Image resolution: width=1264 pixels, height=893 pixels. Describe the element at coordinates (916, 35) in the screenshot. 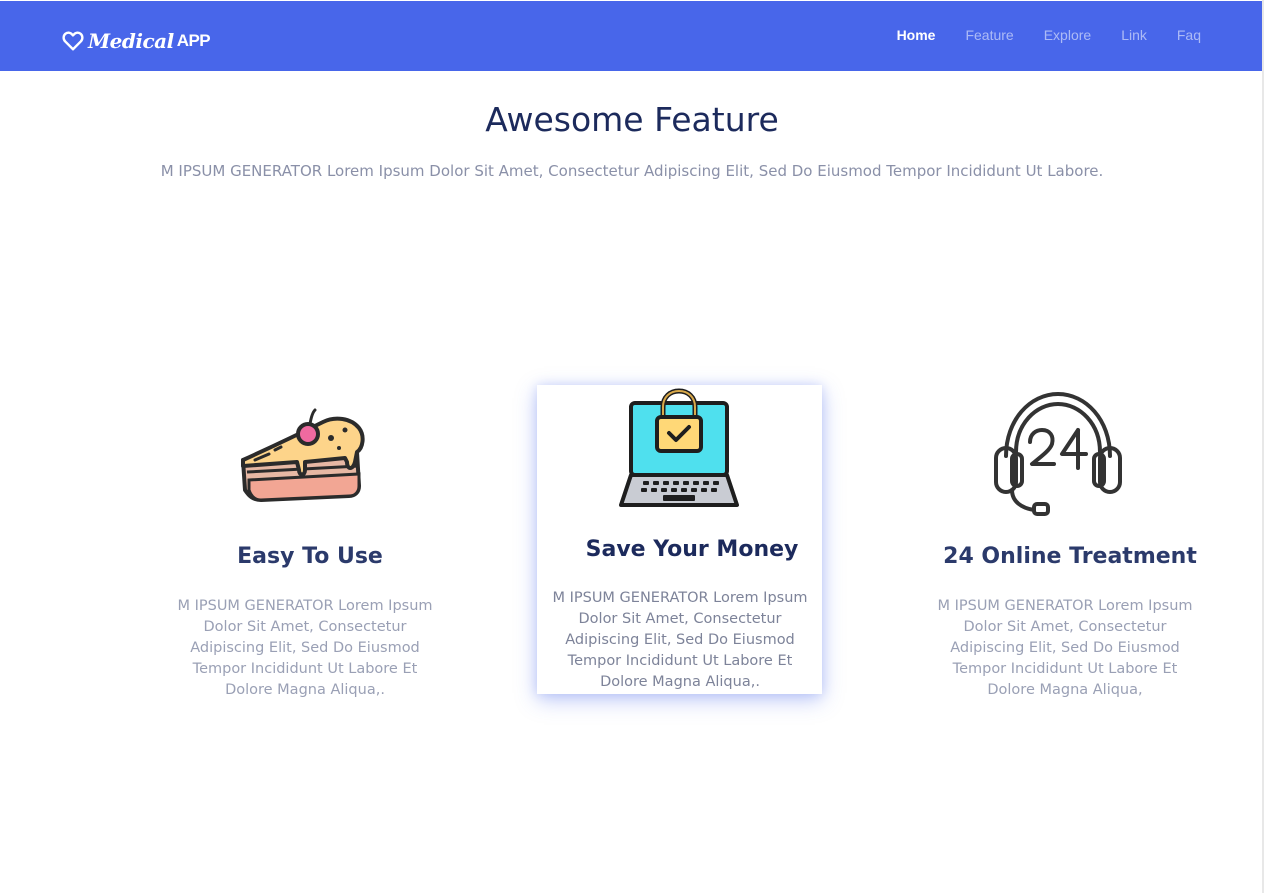

I see `nav-home: Home` at that location.